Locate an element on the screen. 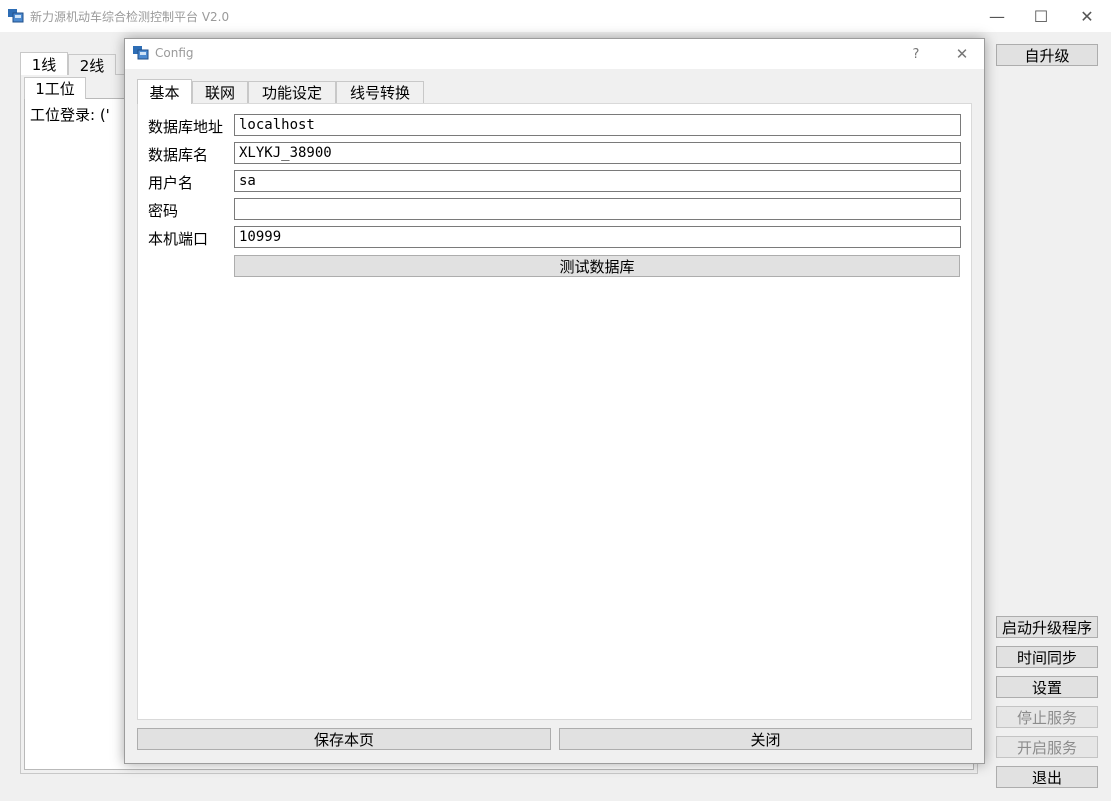  settings-button: 设置 is located at coordinates (1047, 687).